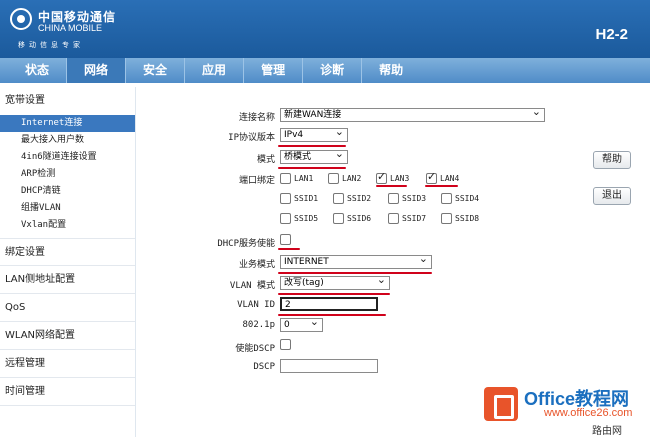 This screenshot has height=437, width=650. Describe the element at coordinates (285, 344) in the screenshot. I see `dscp-enable-checkbox` at that location.